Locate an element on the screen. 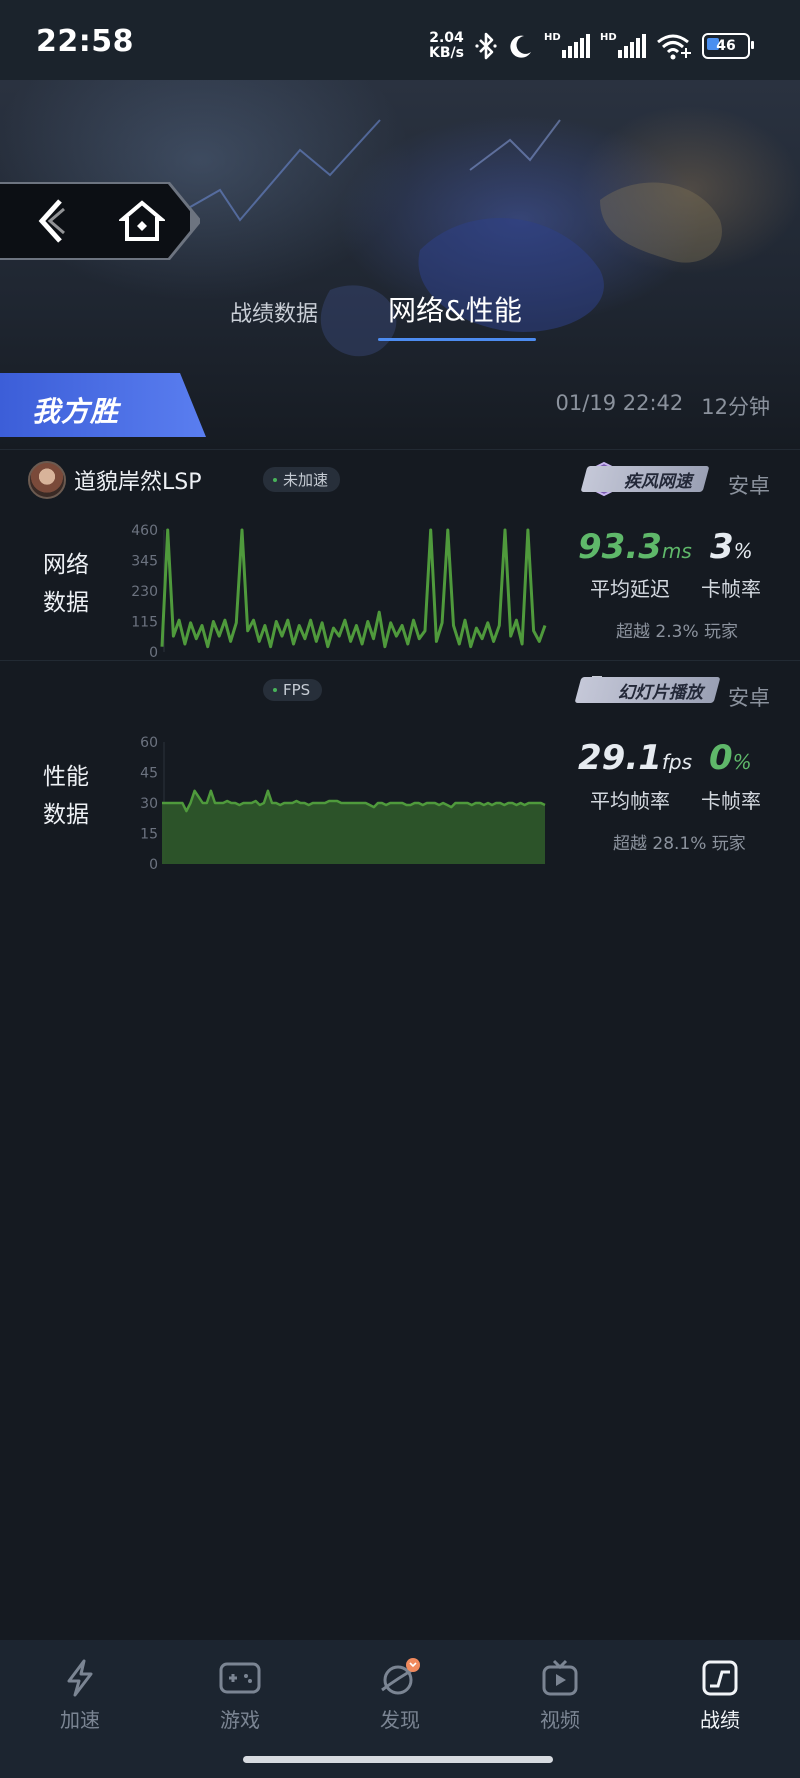 This screenshot has width=800, height=1778. perf-stutter-label: 卡帧率 is located at coordinates (731, 801).